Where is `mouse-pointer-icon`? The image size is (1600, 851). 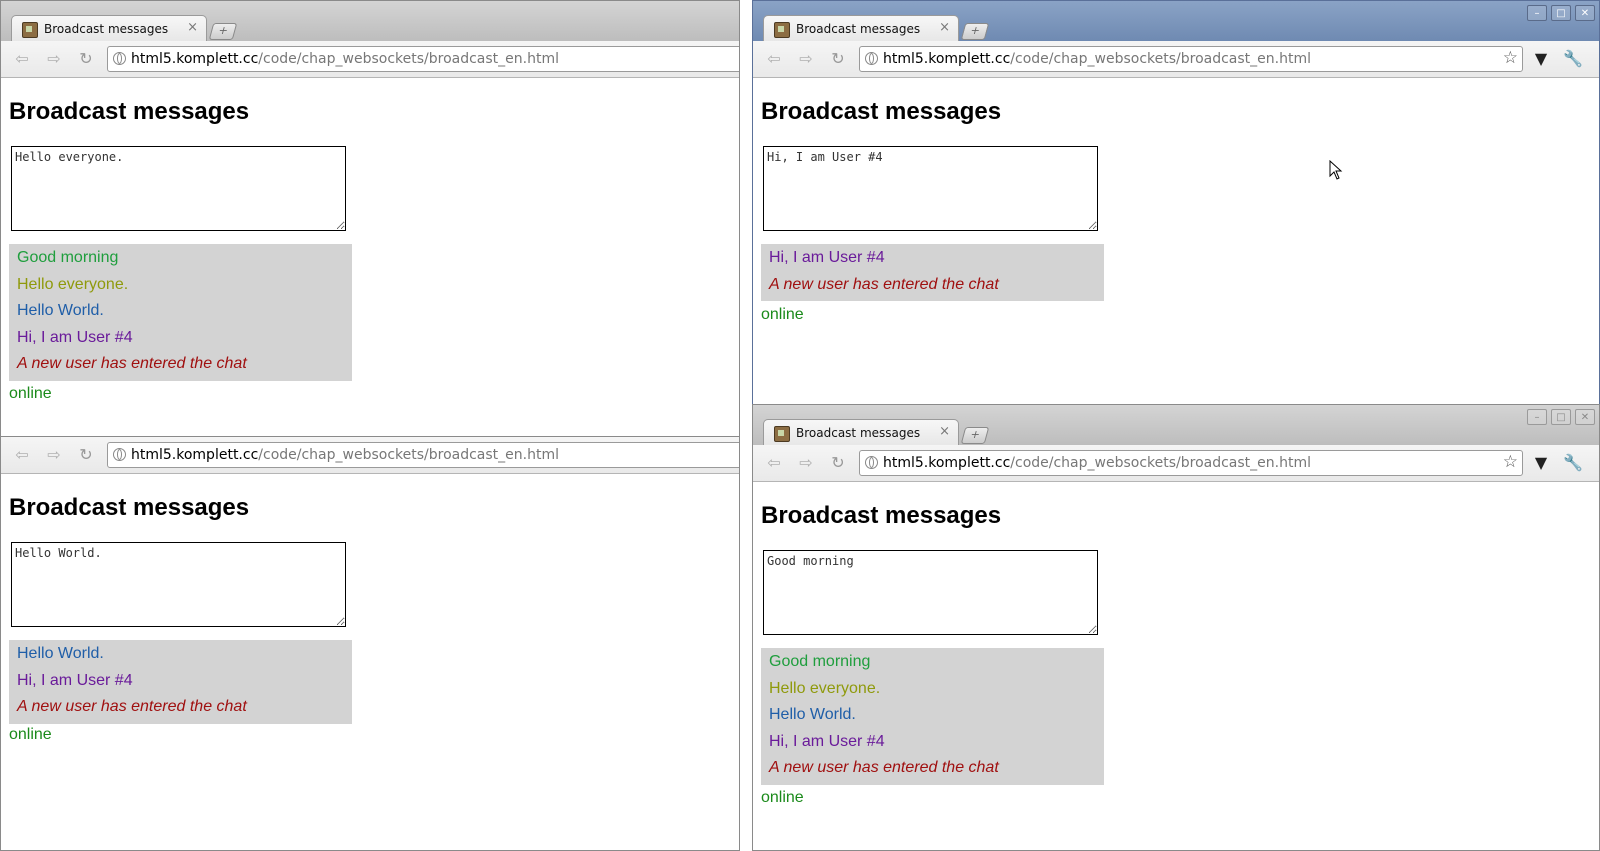 mouse-pointer-icon is located at coordinates (1336, 170).